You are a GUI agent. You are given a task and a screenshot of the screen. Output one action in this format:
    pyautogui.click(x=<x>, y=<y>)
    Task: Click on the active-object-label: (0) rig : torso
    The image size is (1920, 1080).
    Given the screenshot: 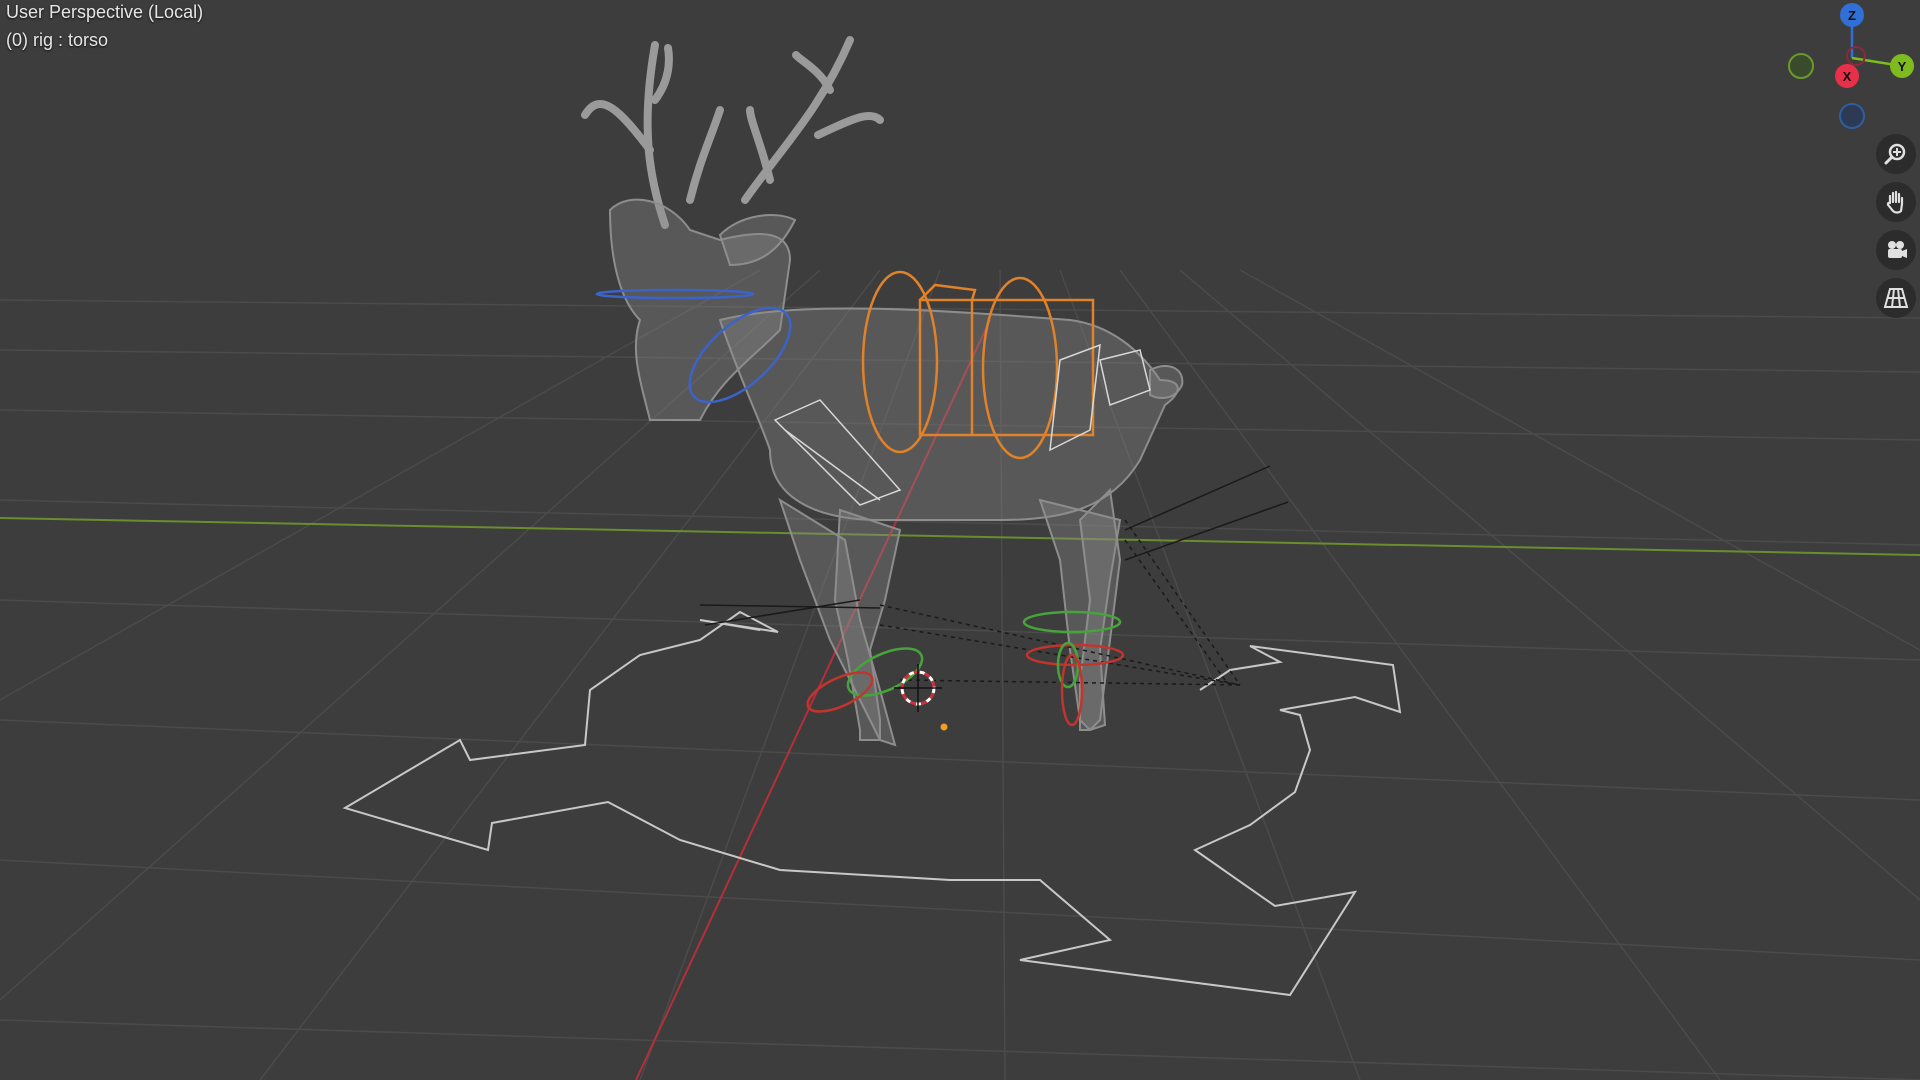 What is the action you would take?
    pyautogui.click(x=57, y=40)
    